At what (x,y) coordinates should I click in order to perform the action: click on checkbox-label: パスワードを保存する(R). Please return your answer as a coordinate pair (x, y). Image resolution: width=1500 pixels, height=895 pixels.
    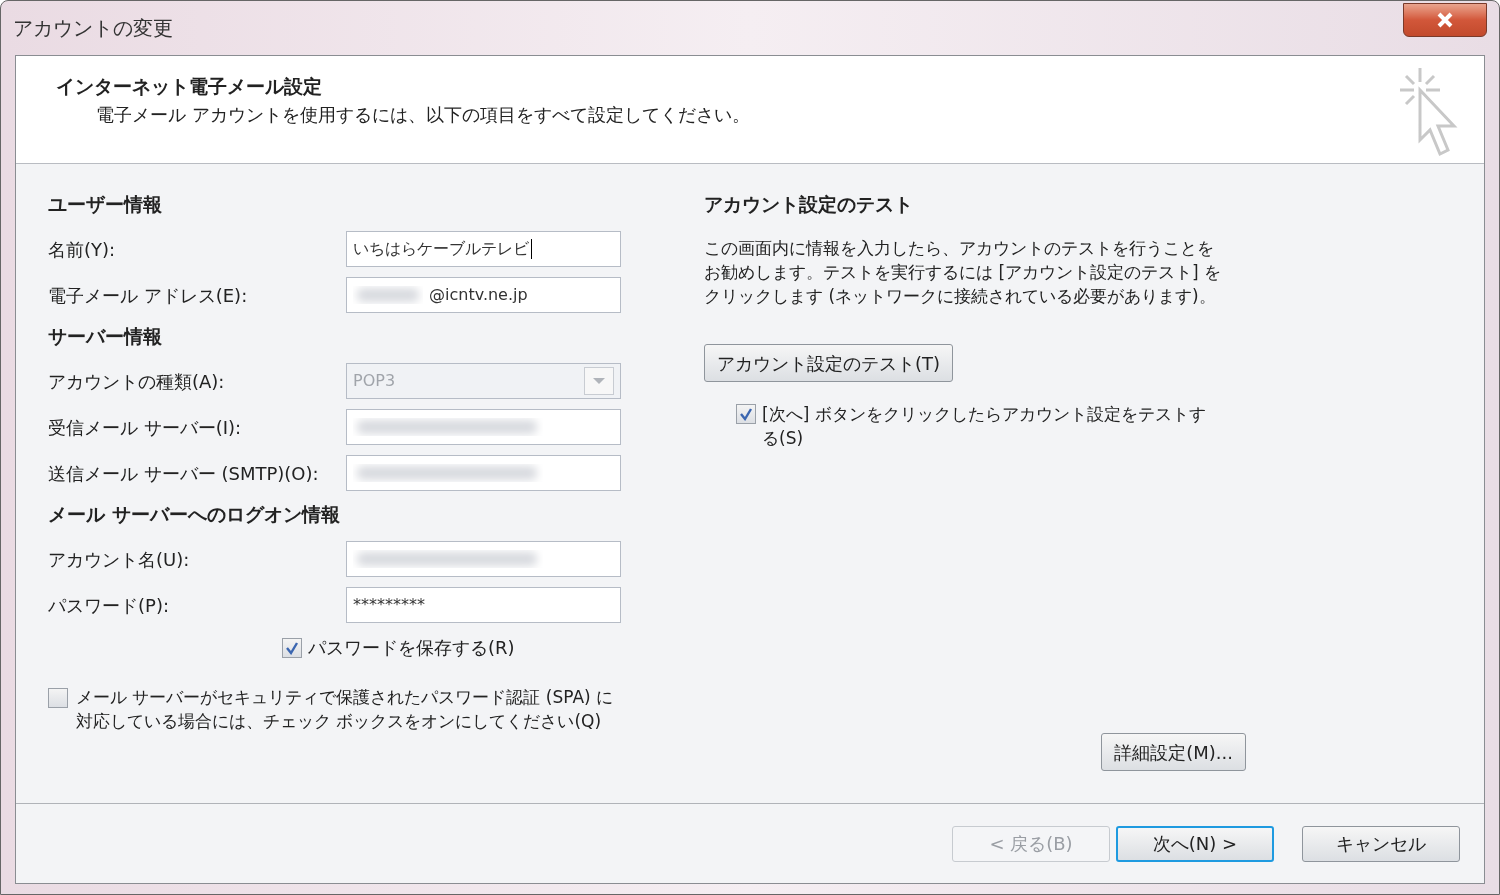
    Looking at the image, I should click on (411, 648).